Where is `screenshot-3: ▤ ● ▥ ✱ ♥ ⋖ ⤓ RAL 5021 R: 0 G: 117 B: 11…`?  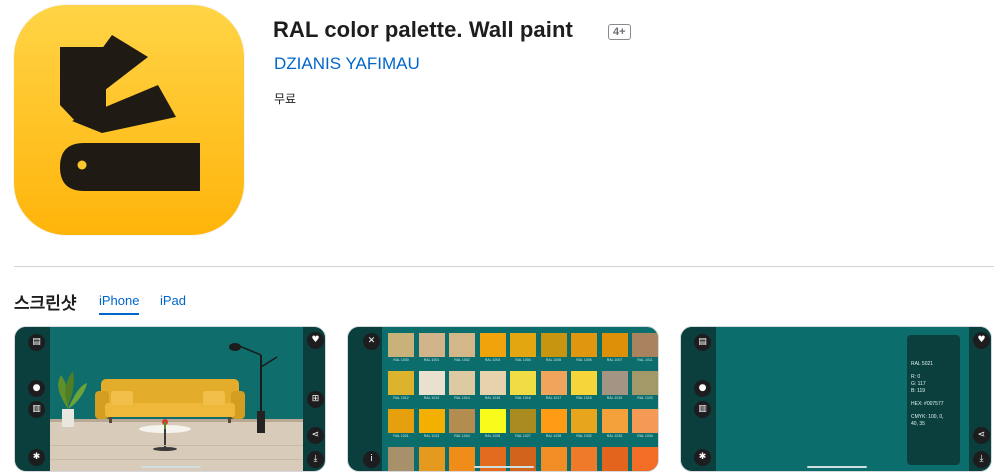 screenshot-3: ▤ ● ▥ ✱ ♥ ⋖ ⤓ RAL 5021 R: 0 G: 117 B: 11… is located at coordinates (836, 399).